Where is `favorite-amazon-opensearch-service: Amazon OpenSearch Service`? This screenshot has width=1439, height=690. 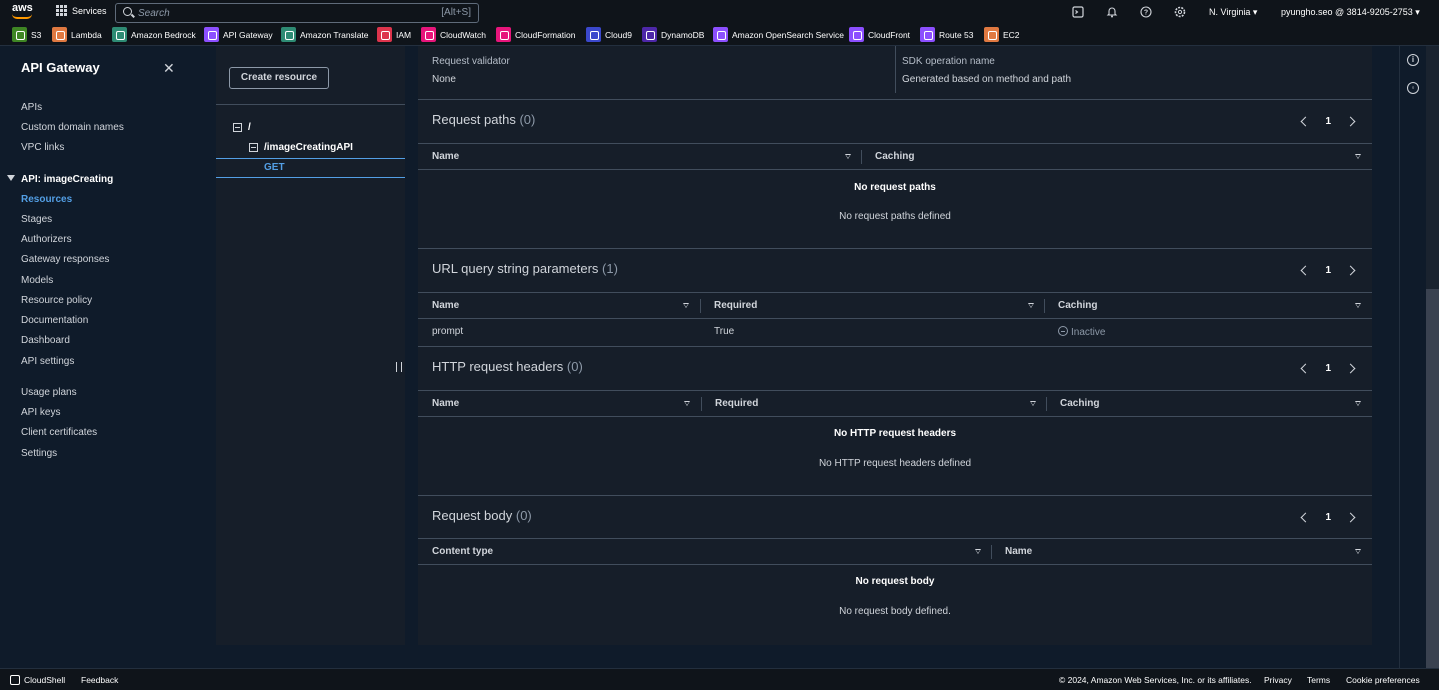 favorite-amazon-opensearch-service: Amazon OpenSearch Service is located at coordinates (778, 34).